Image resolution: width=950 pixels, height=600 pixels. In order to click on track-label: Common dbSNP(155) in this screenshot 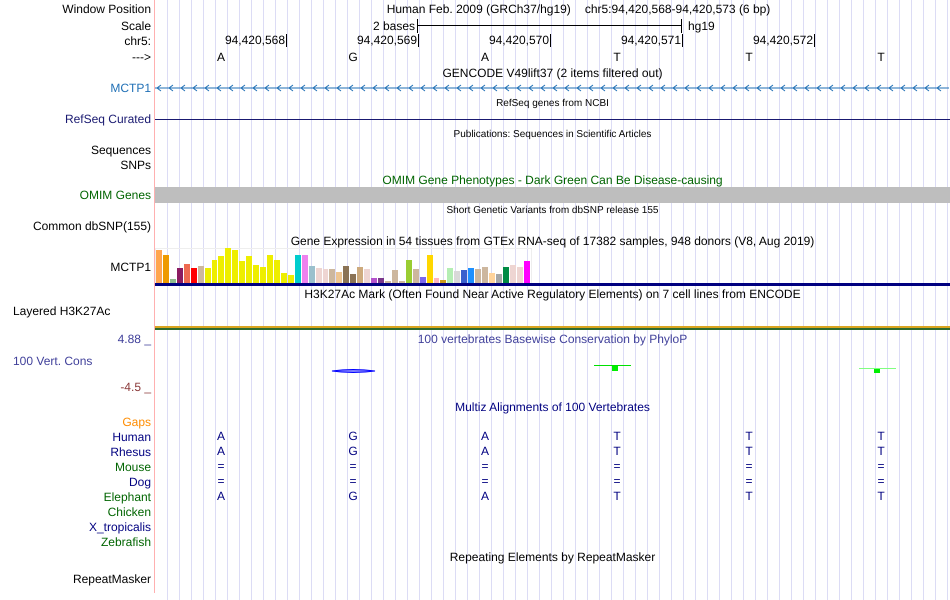, I will do `click(91, 225)`.